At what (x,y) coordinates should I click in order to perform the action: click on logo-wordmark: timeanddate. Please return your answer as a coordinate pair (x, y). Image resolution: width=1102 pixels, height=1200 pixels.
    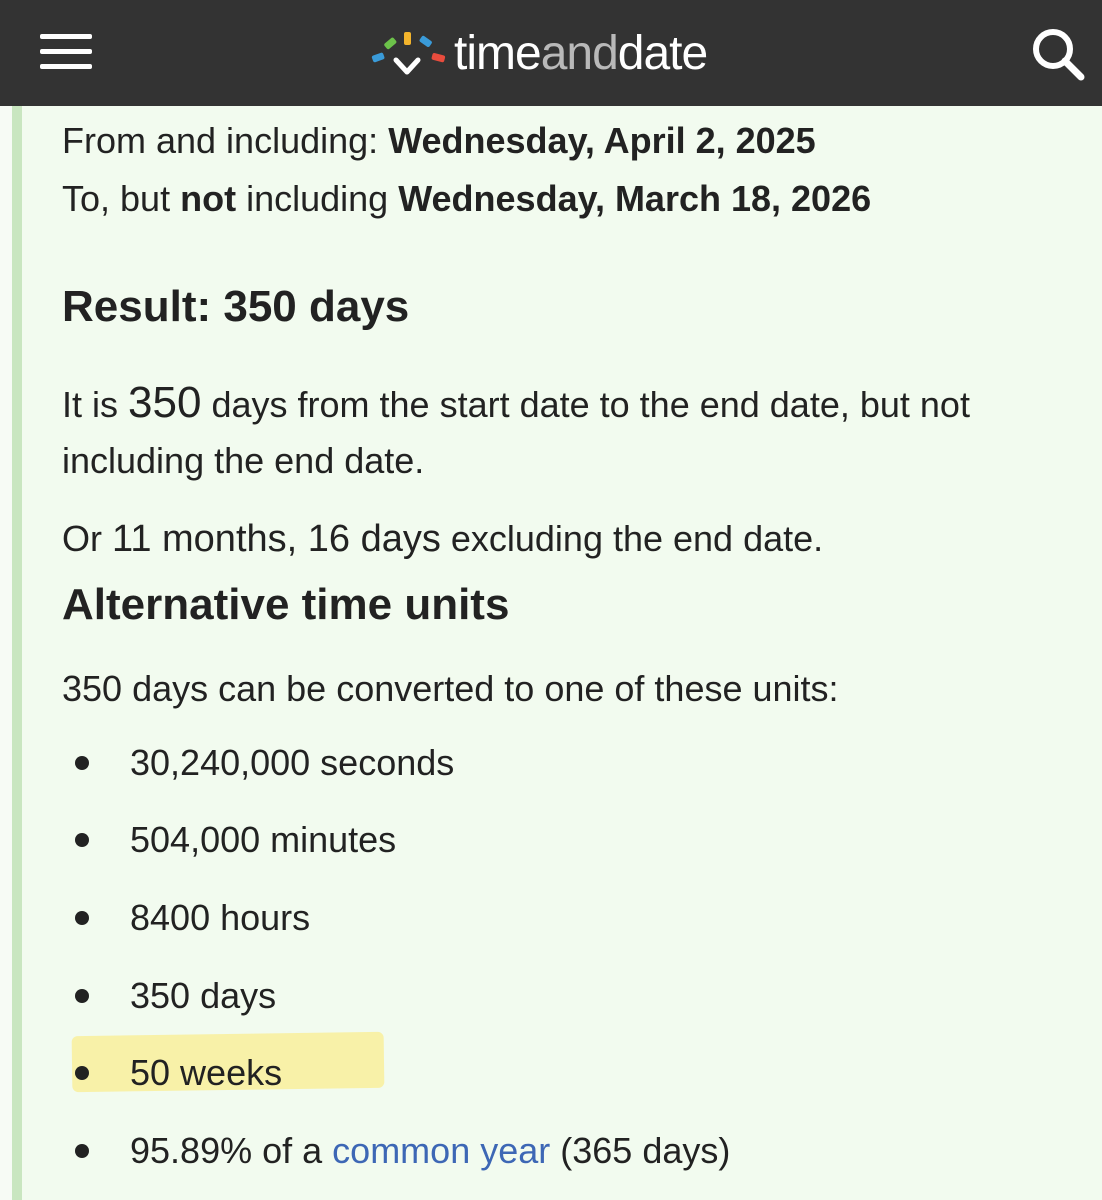
    Looking at the image, I should click on (581, 54).